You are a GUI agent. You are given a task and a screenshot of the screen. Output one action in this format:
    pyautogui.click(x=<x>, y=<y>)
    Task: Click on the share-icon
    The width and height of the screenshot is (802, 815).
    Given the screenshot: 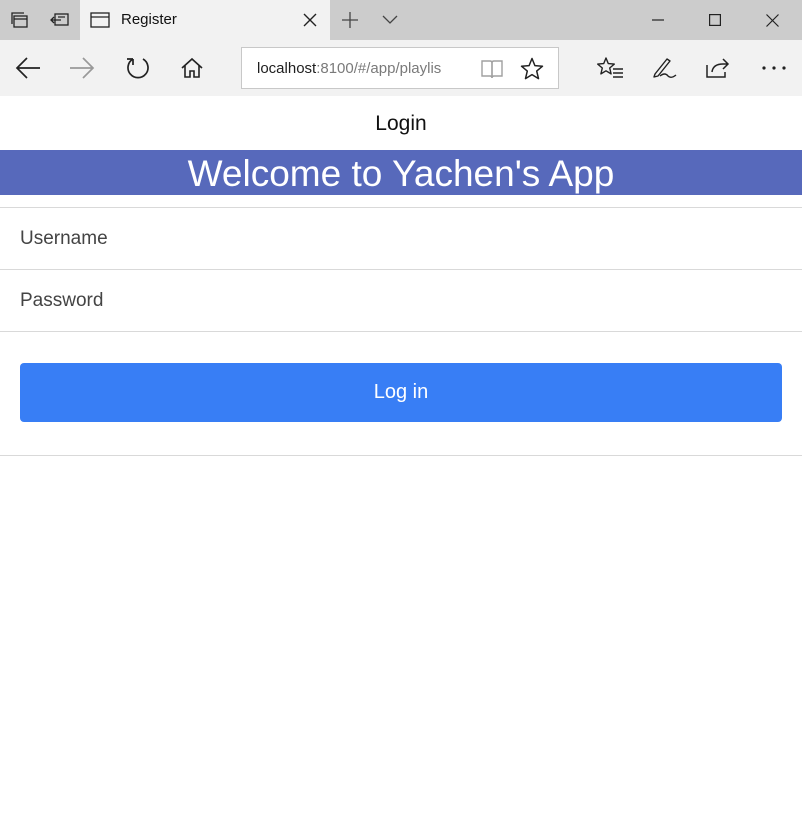 What is the action you would take?
    pyautogui.click(x=718, y=68)
    